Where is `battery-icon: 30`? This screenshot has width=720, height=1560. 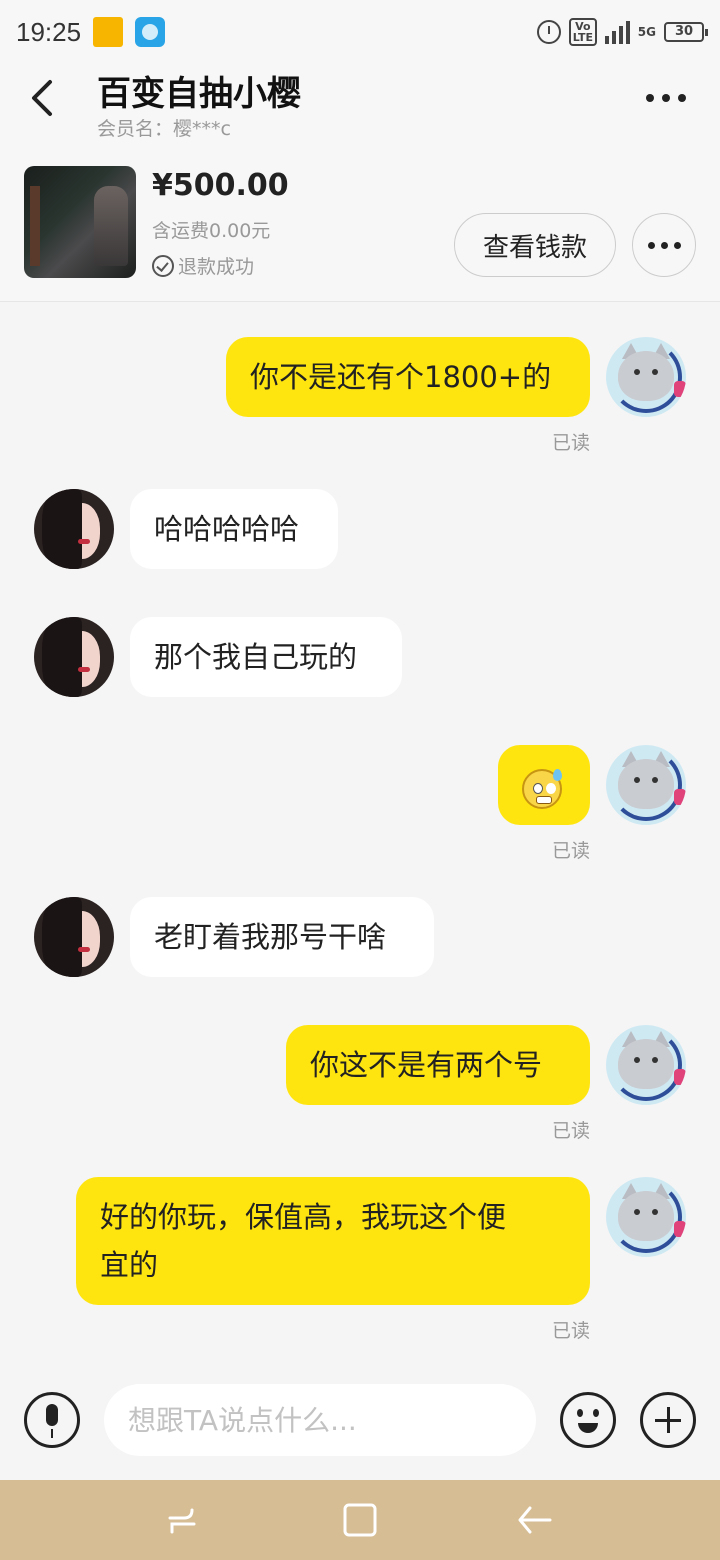
battery-icon: 30 is located at coordinates (686, 32).